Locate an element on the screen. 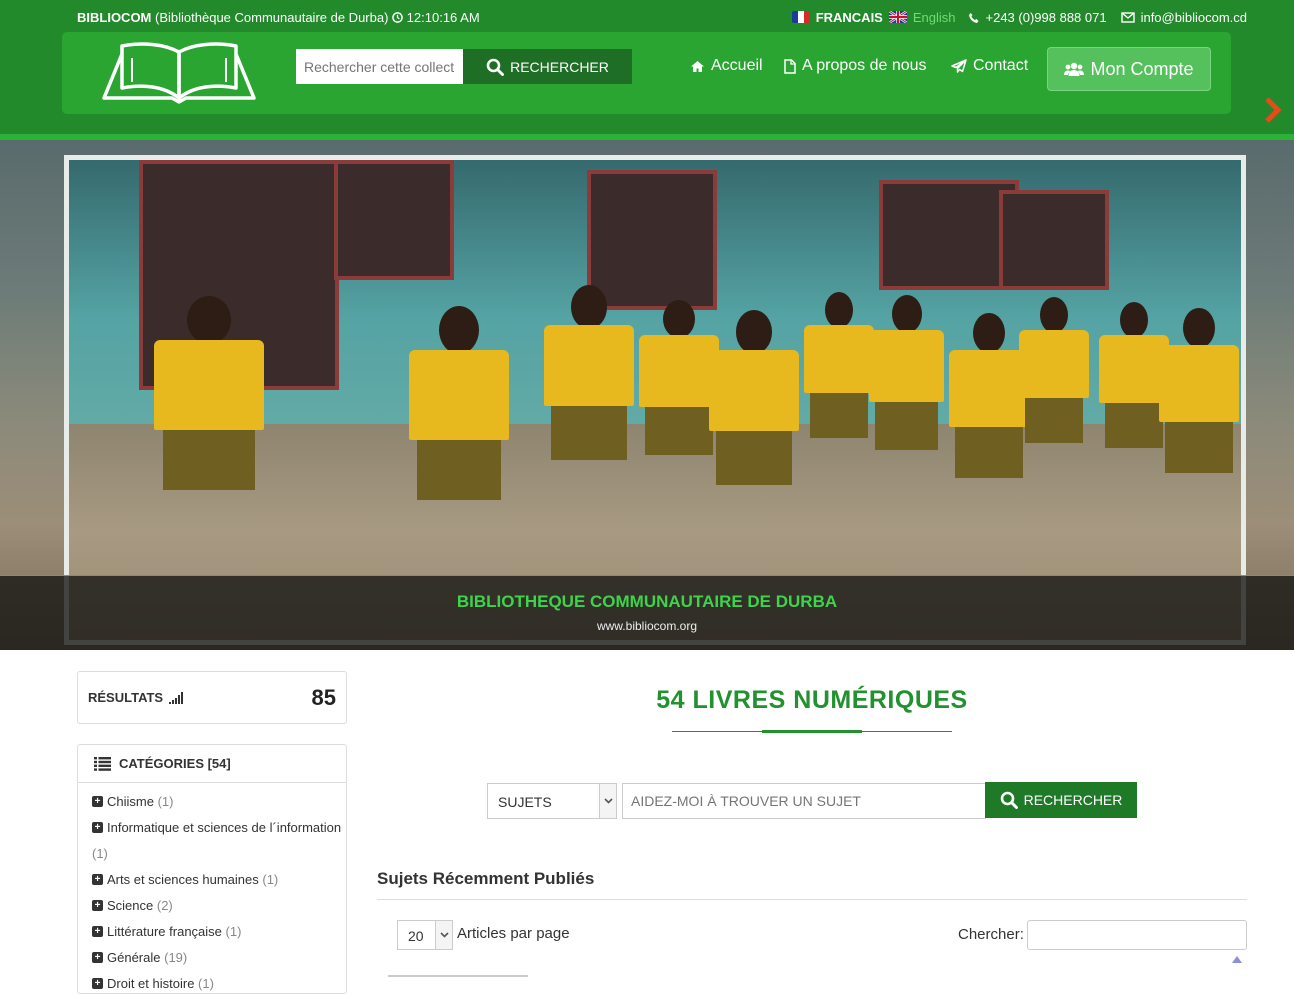 This screenshot has width=1294, height=997. my-account-button: Mon Compte is located at coordinates (1129, 69).